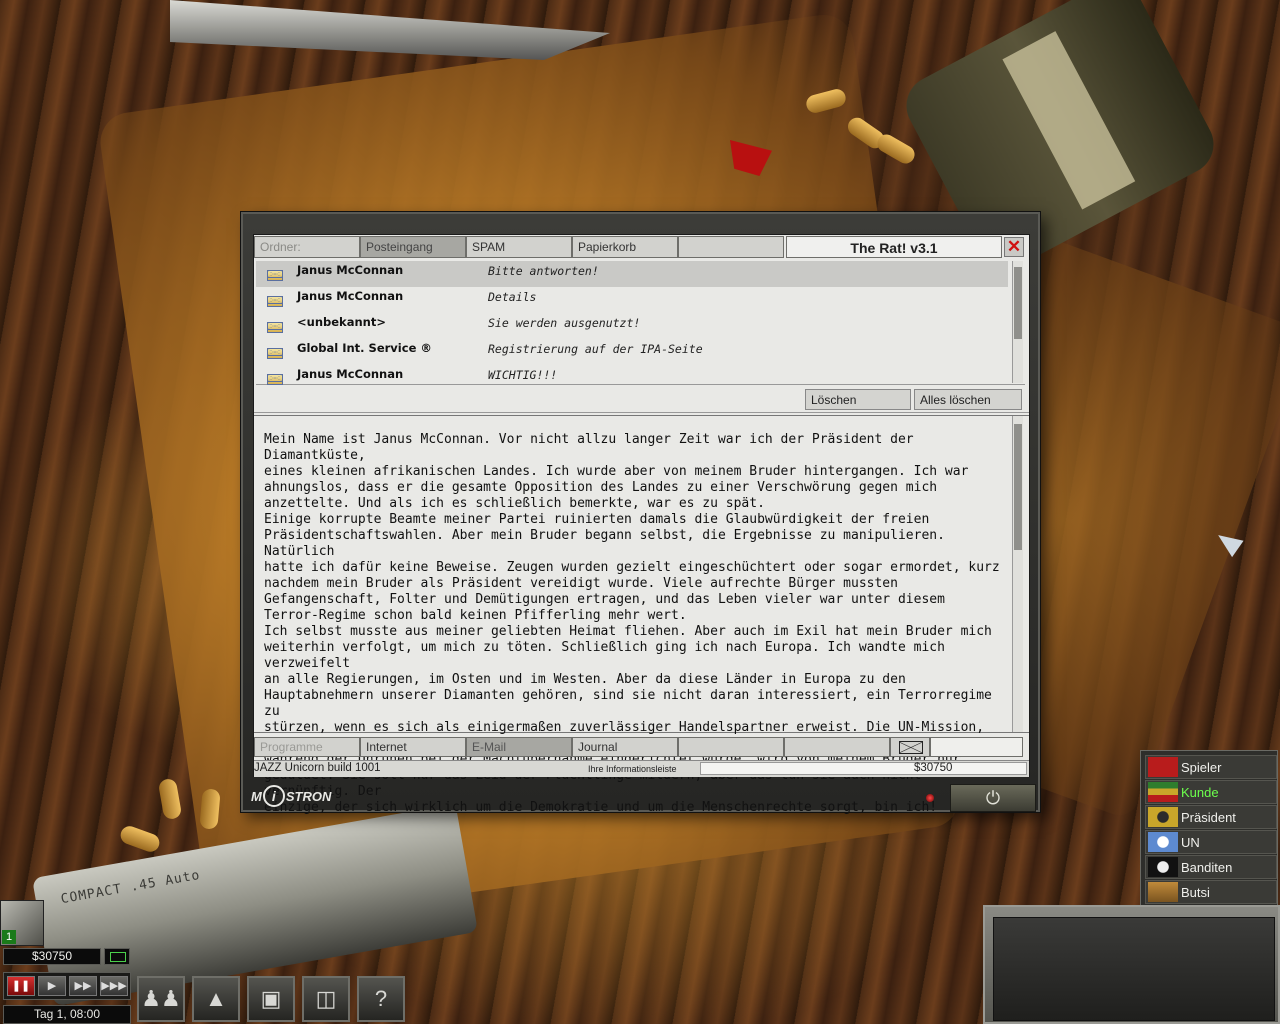 This screenshot has width=1280, height=1024. I want to click on message-sender: <unbekannt>, so click(341, 322).